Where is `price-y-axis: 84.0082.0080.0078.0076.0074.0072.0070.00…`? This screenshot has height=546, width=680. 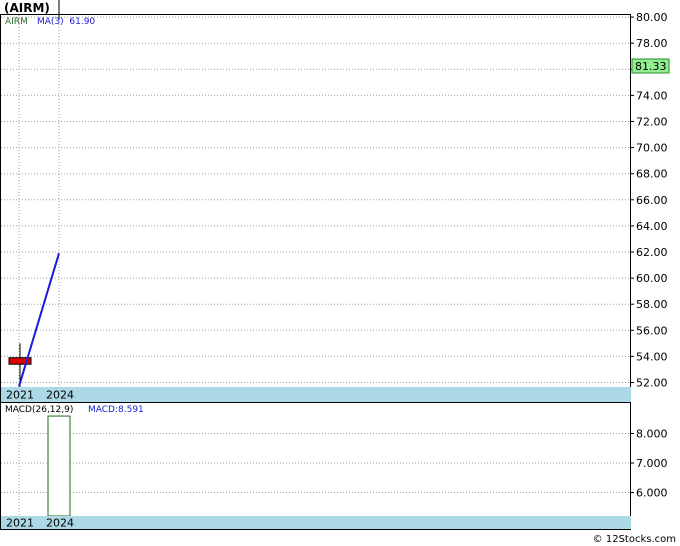
price-y-axis: 84.0082.0080.0078.0076.0074.0072.0070.00… is located at coordinates (649, 200).